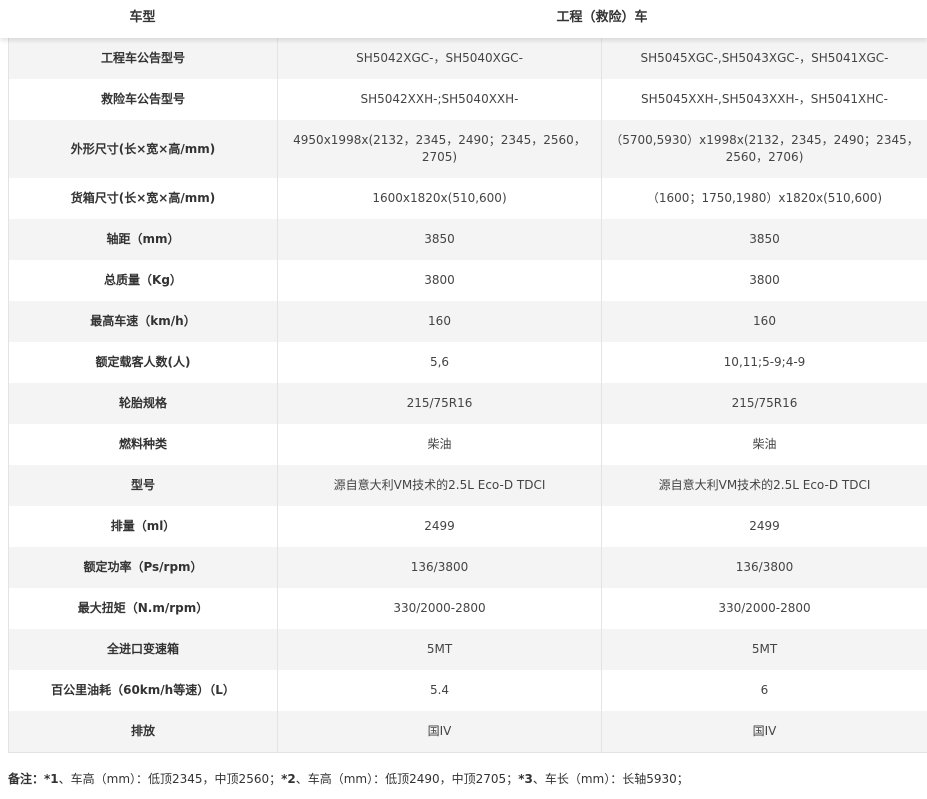 The height and width of the screenshot is (799, 927). Describe the element at coordinates (610, 779) in the screenshot. I see `footnote-text-3: 、车长（mm）：长轴5930；` at that location.